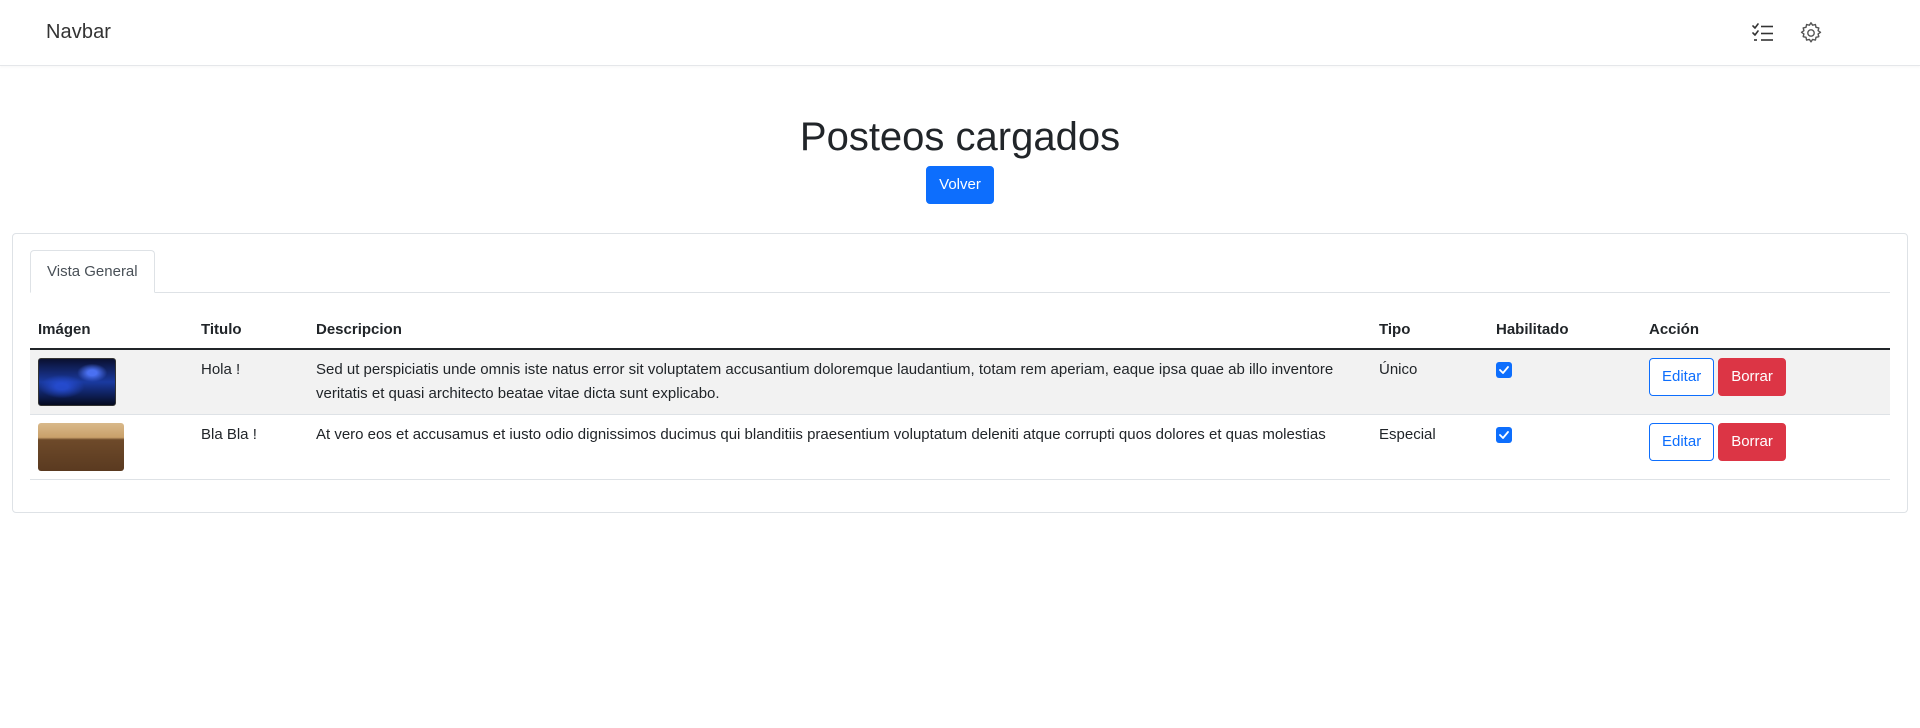 The image size is (1920, 728). I want to click on column-header-action: Acción, so click(1765, 330).